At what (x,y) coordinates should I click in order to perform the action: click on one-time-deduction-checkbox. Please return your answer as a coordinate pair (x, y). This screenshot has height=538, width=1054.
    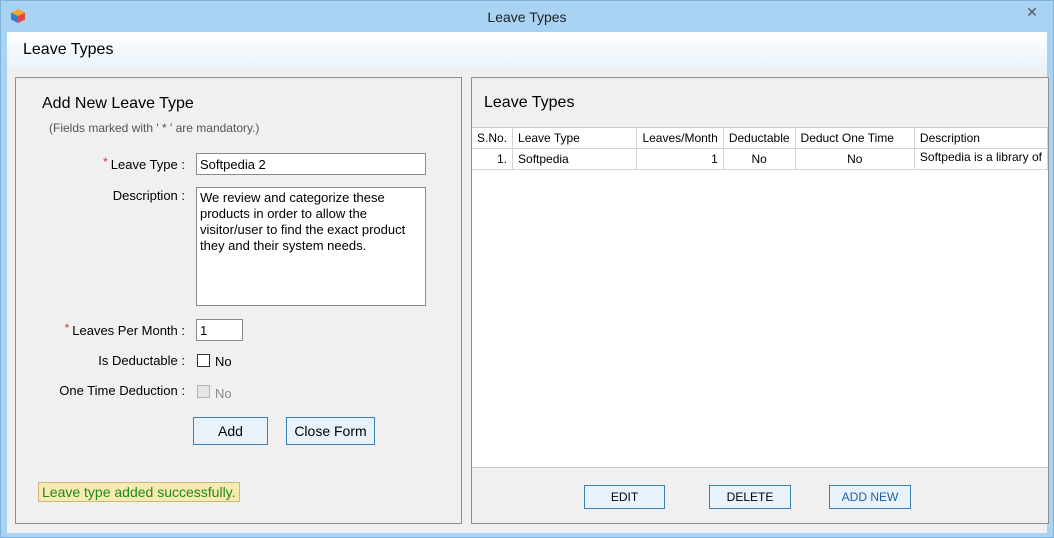
    Looking at the image, I should click on (203, 391).